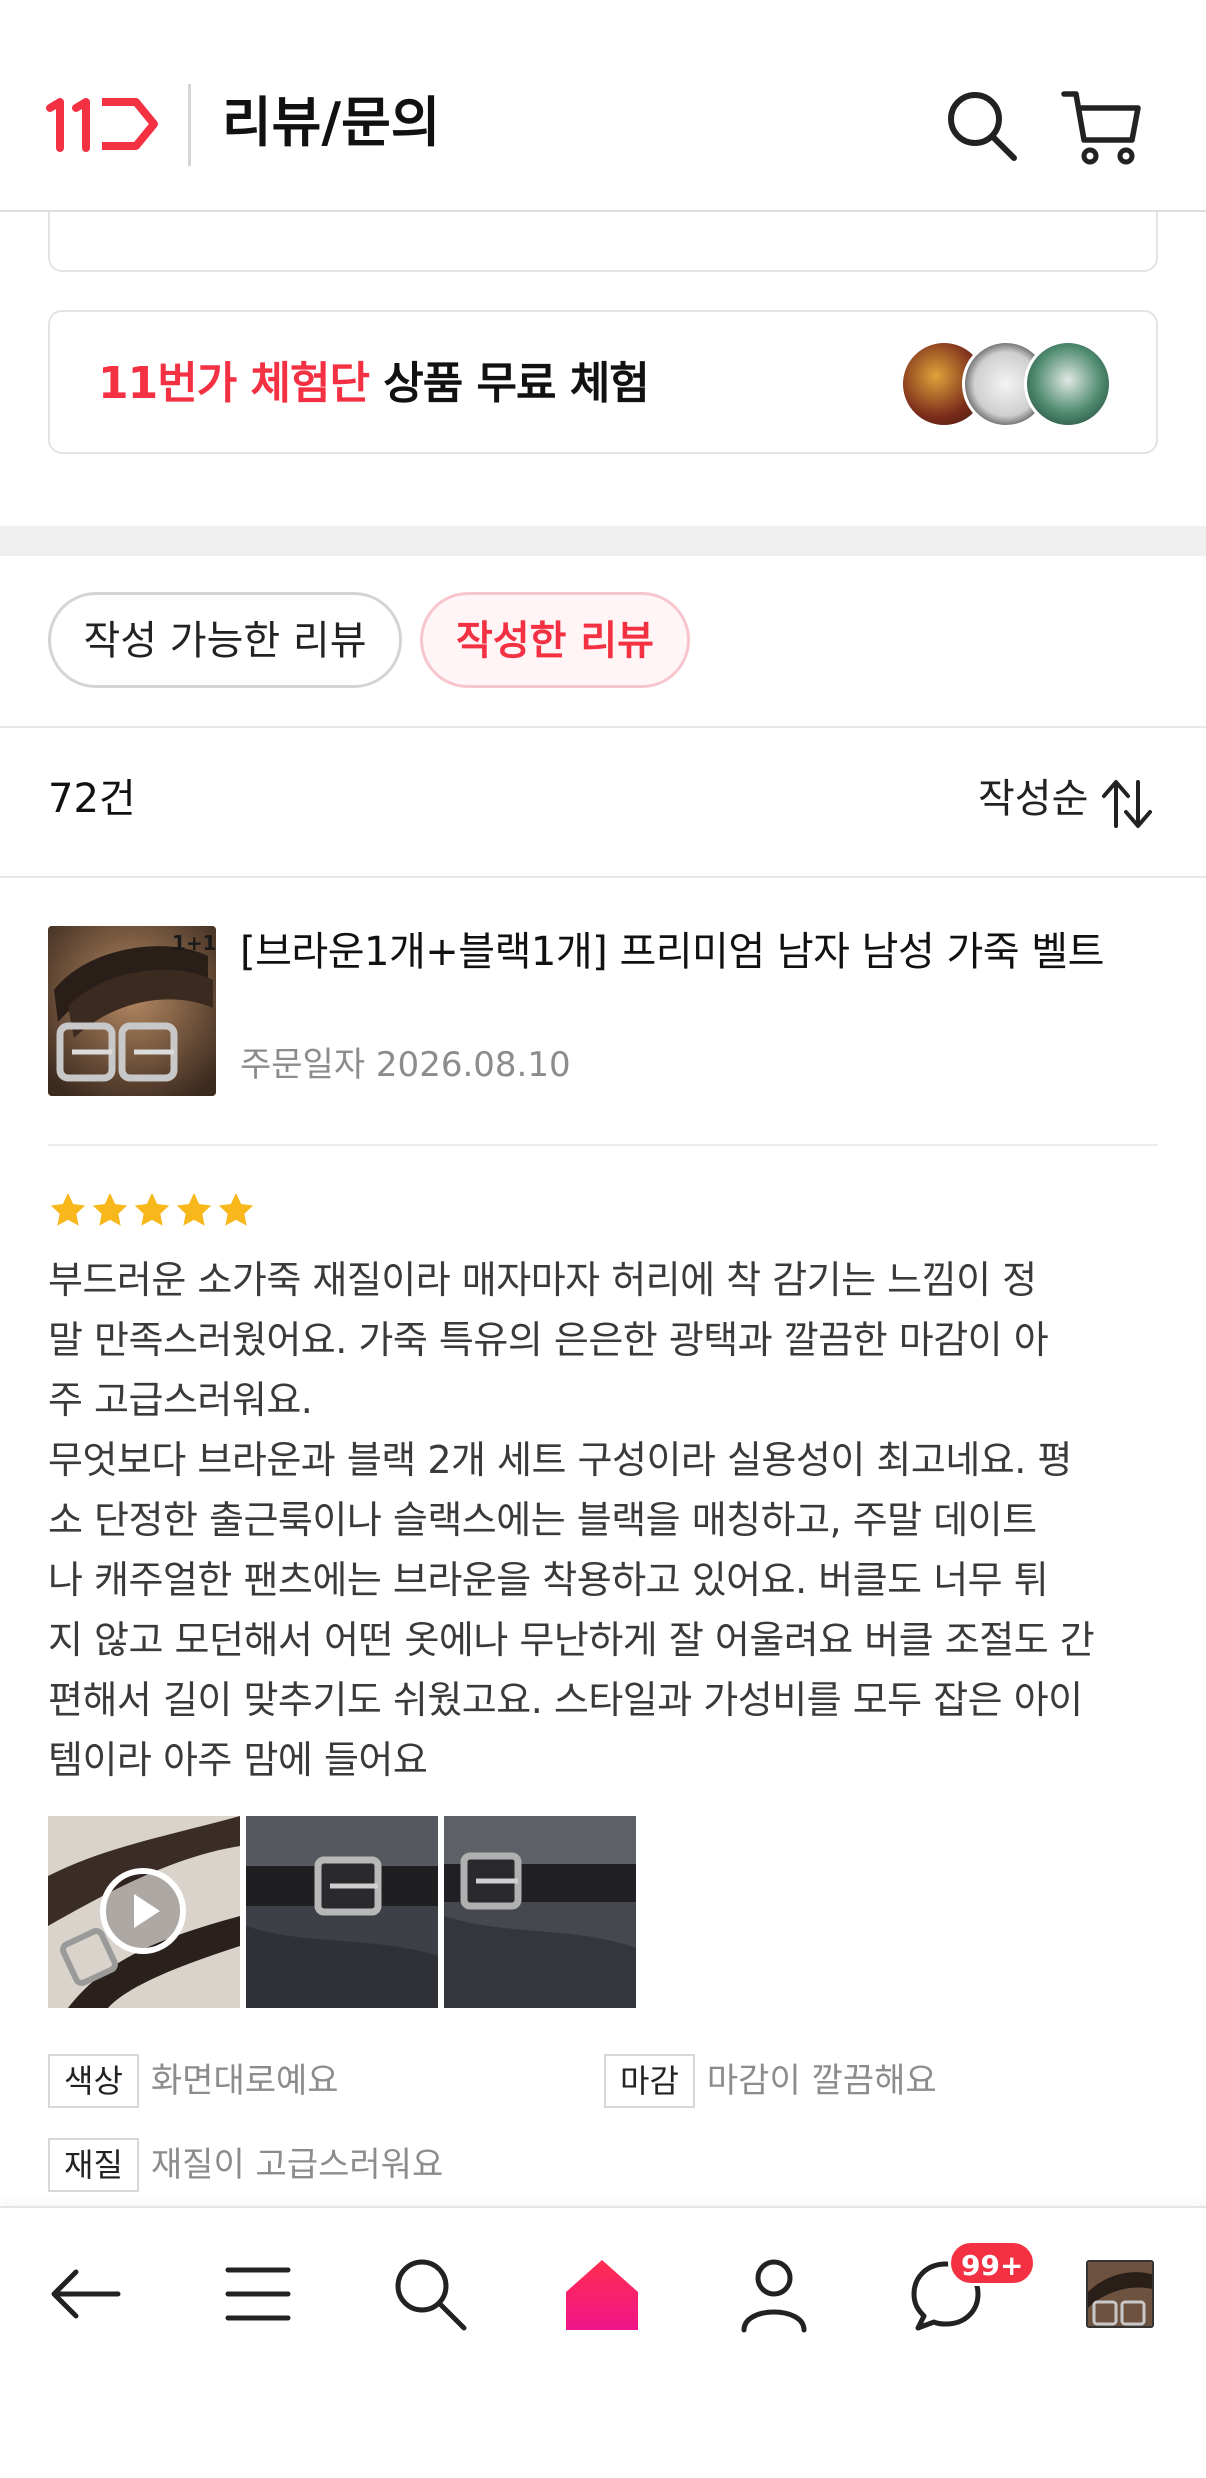 This screenshot has width=1206, height=2478. Describe the element at coordinates (225, 640) in the screenshot. I see `tab-available-reviews: 작성 가능한 리뷰` at that location.